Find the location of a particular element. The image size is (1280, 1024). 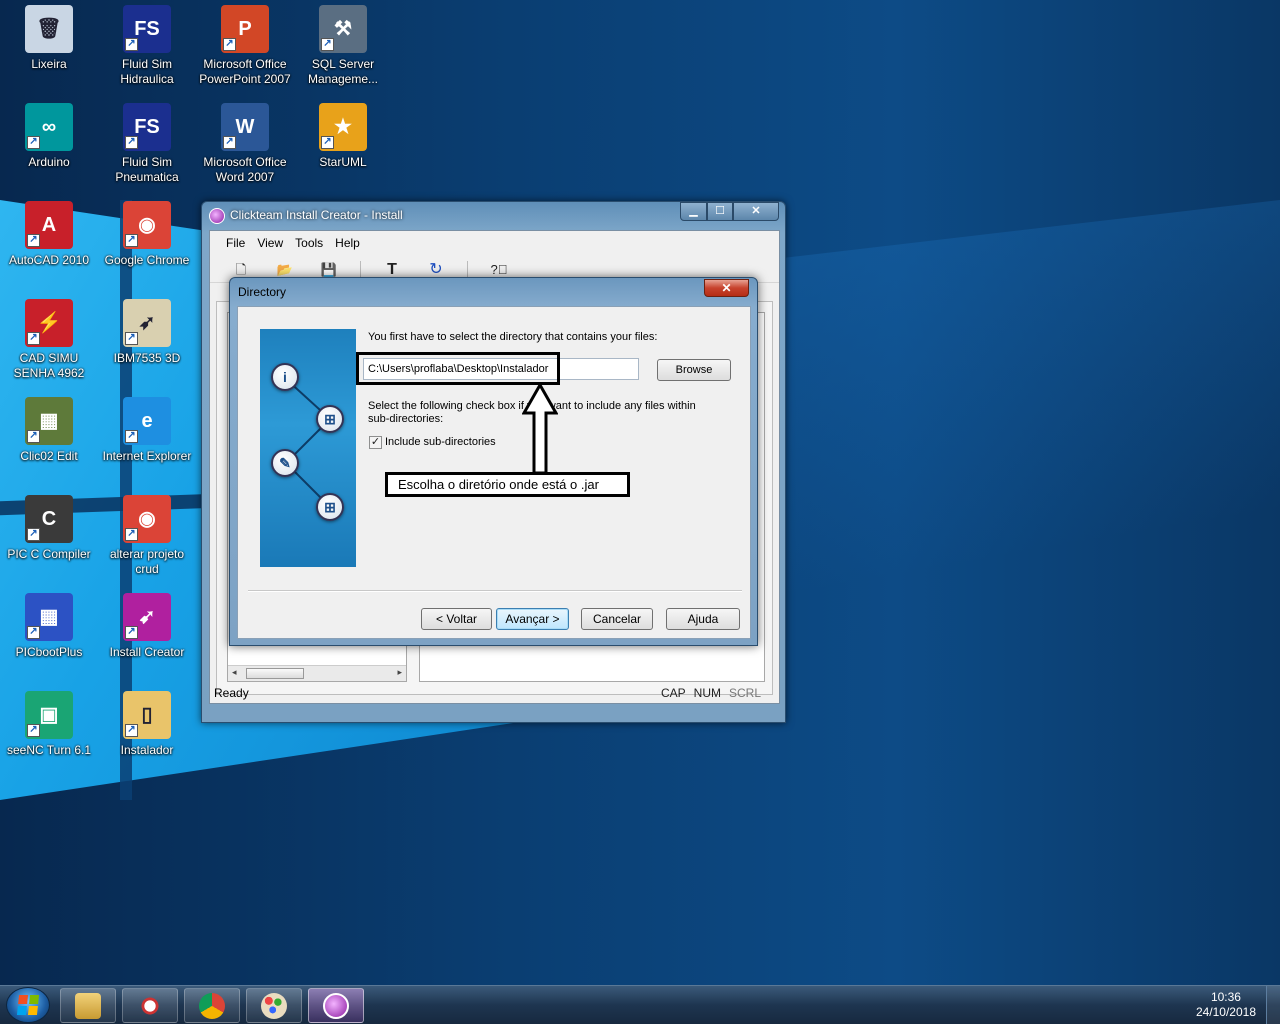

show-desktop-button is located at coordinates (1273, 1005).